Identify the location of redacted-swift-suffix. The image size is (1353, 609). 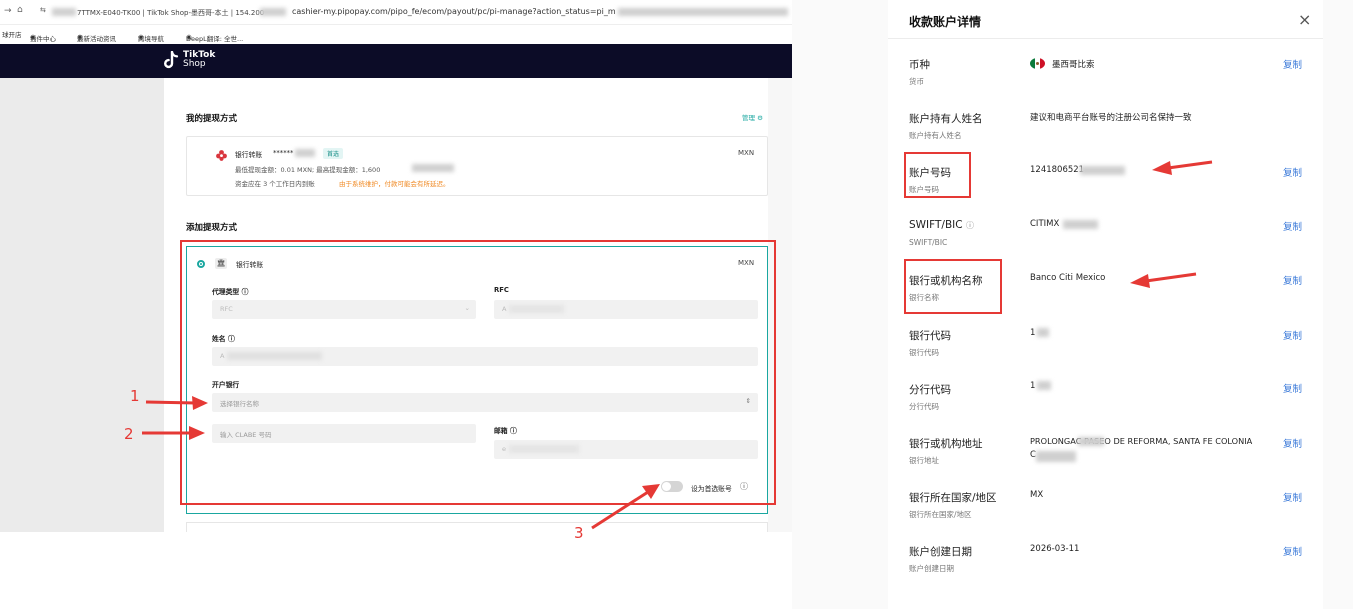
(1080, 224).